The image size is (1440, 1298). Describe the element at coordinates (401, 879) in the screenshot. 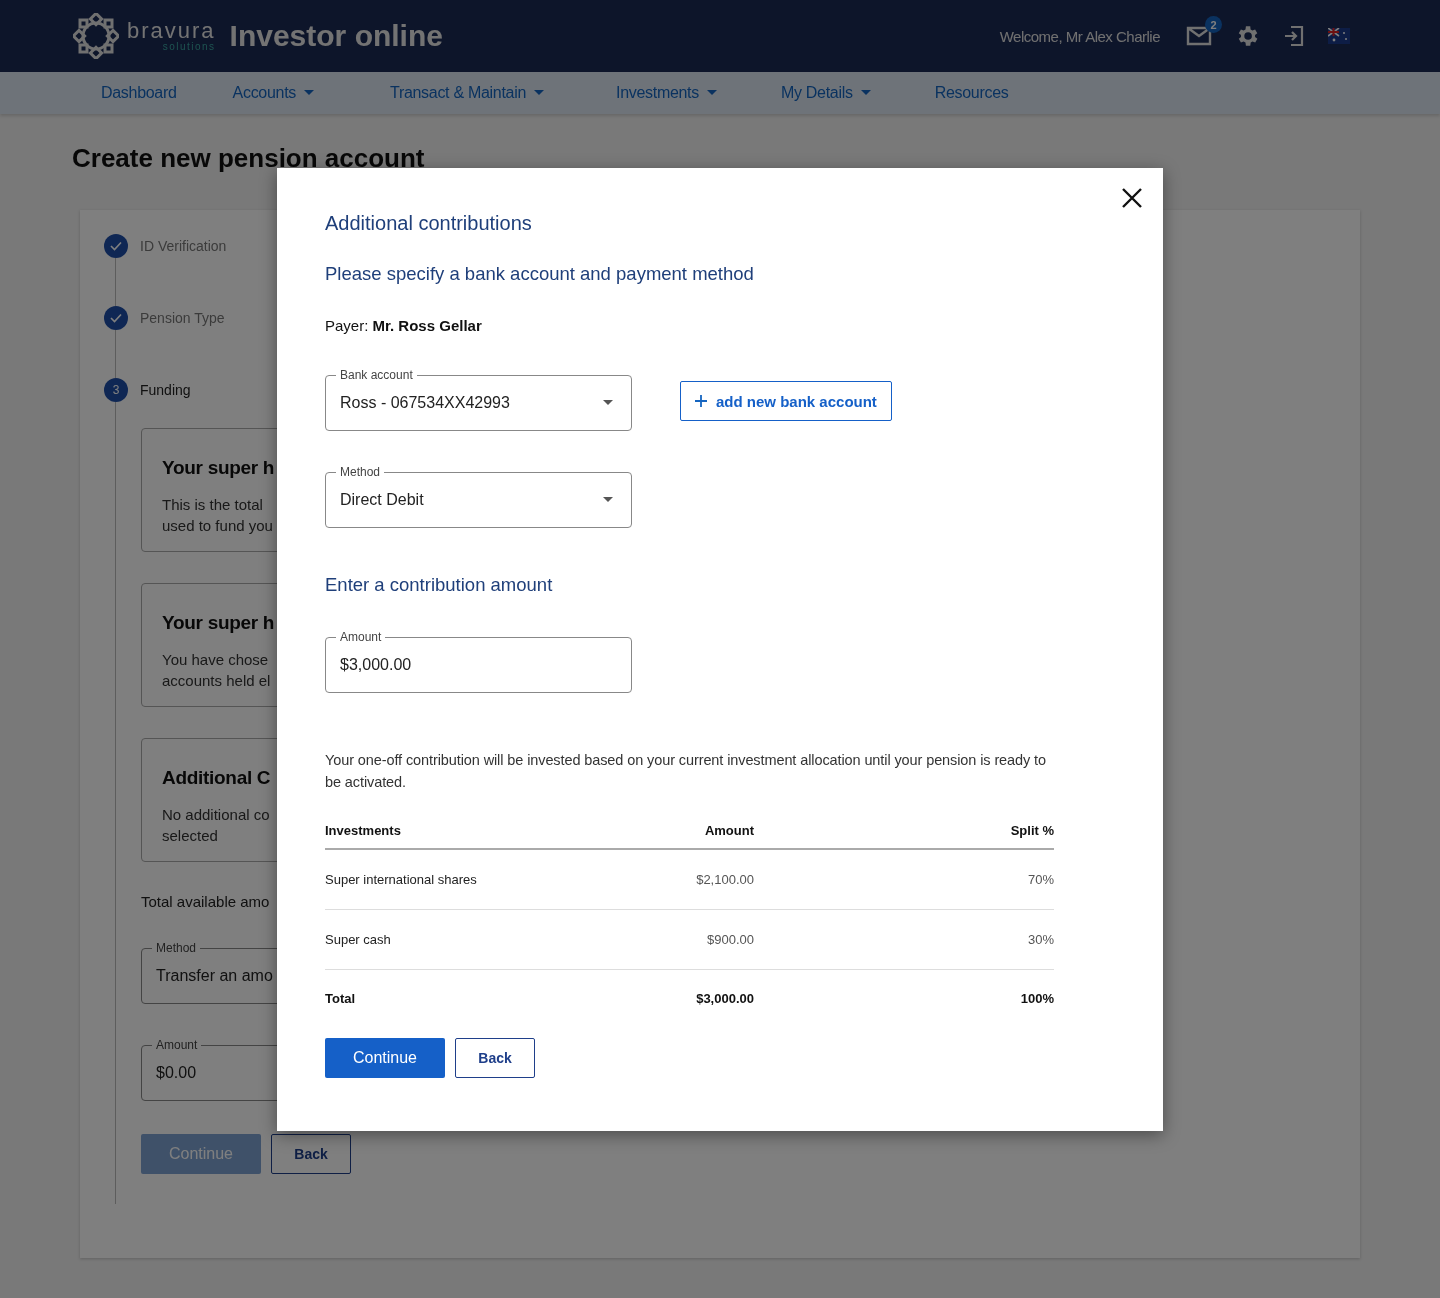

I see `table-cell-text: Super international shares` at that location.